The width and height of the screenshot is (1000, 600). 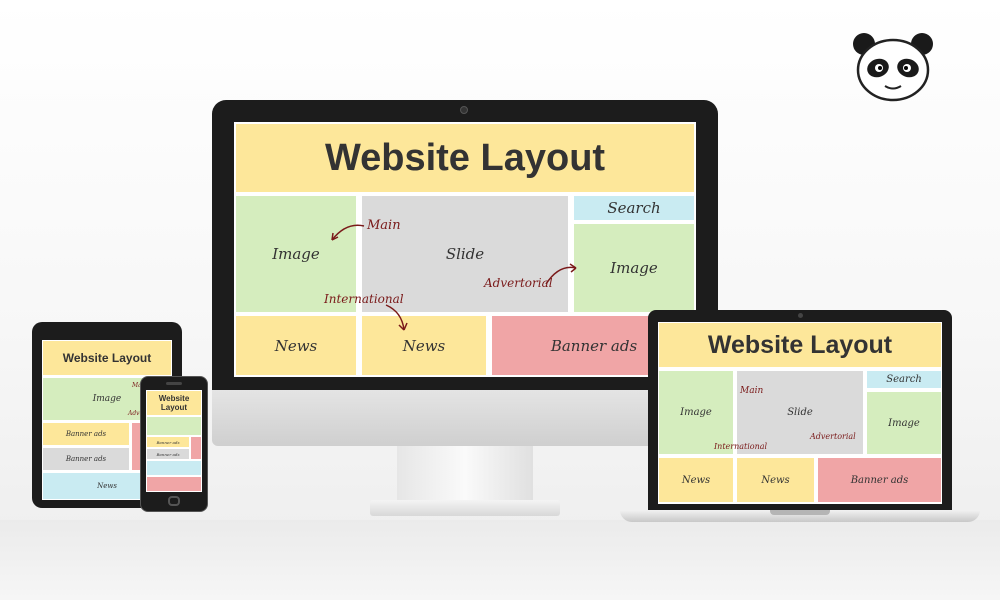 I want to click on search-block: Search, so click(x=904, y=379).